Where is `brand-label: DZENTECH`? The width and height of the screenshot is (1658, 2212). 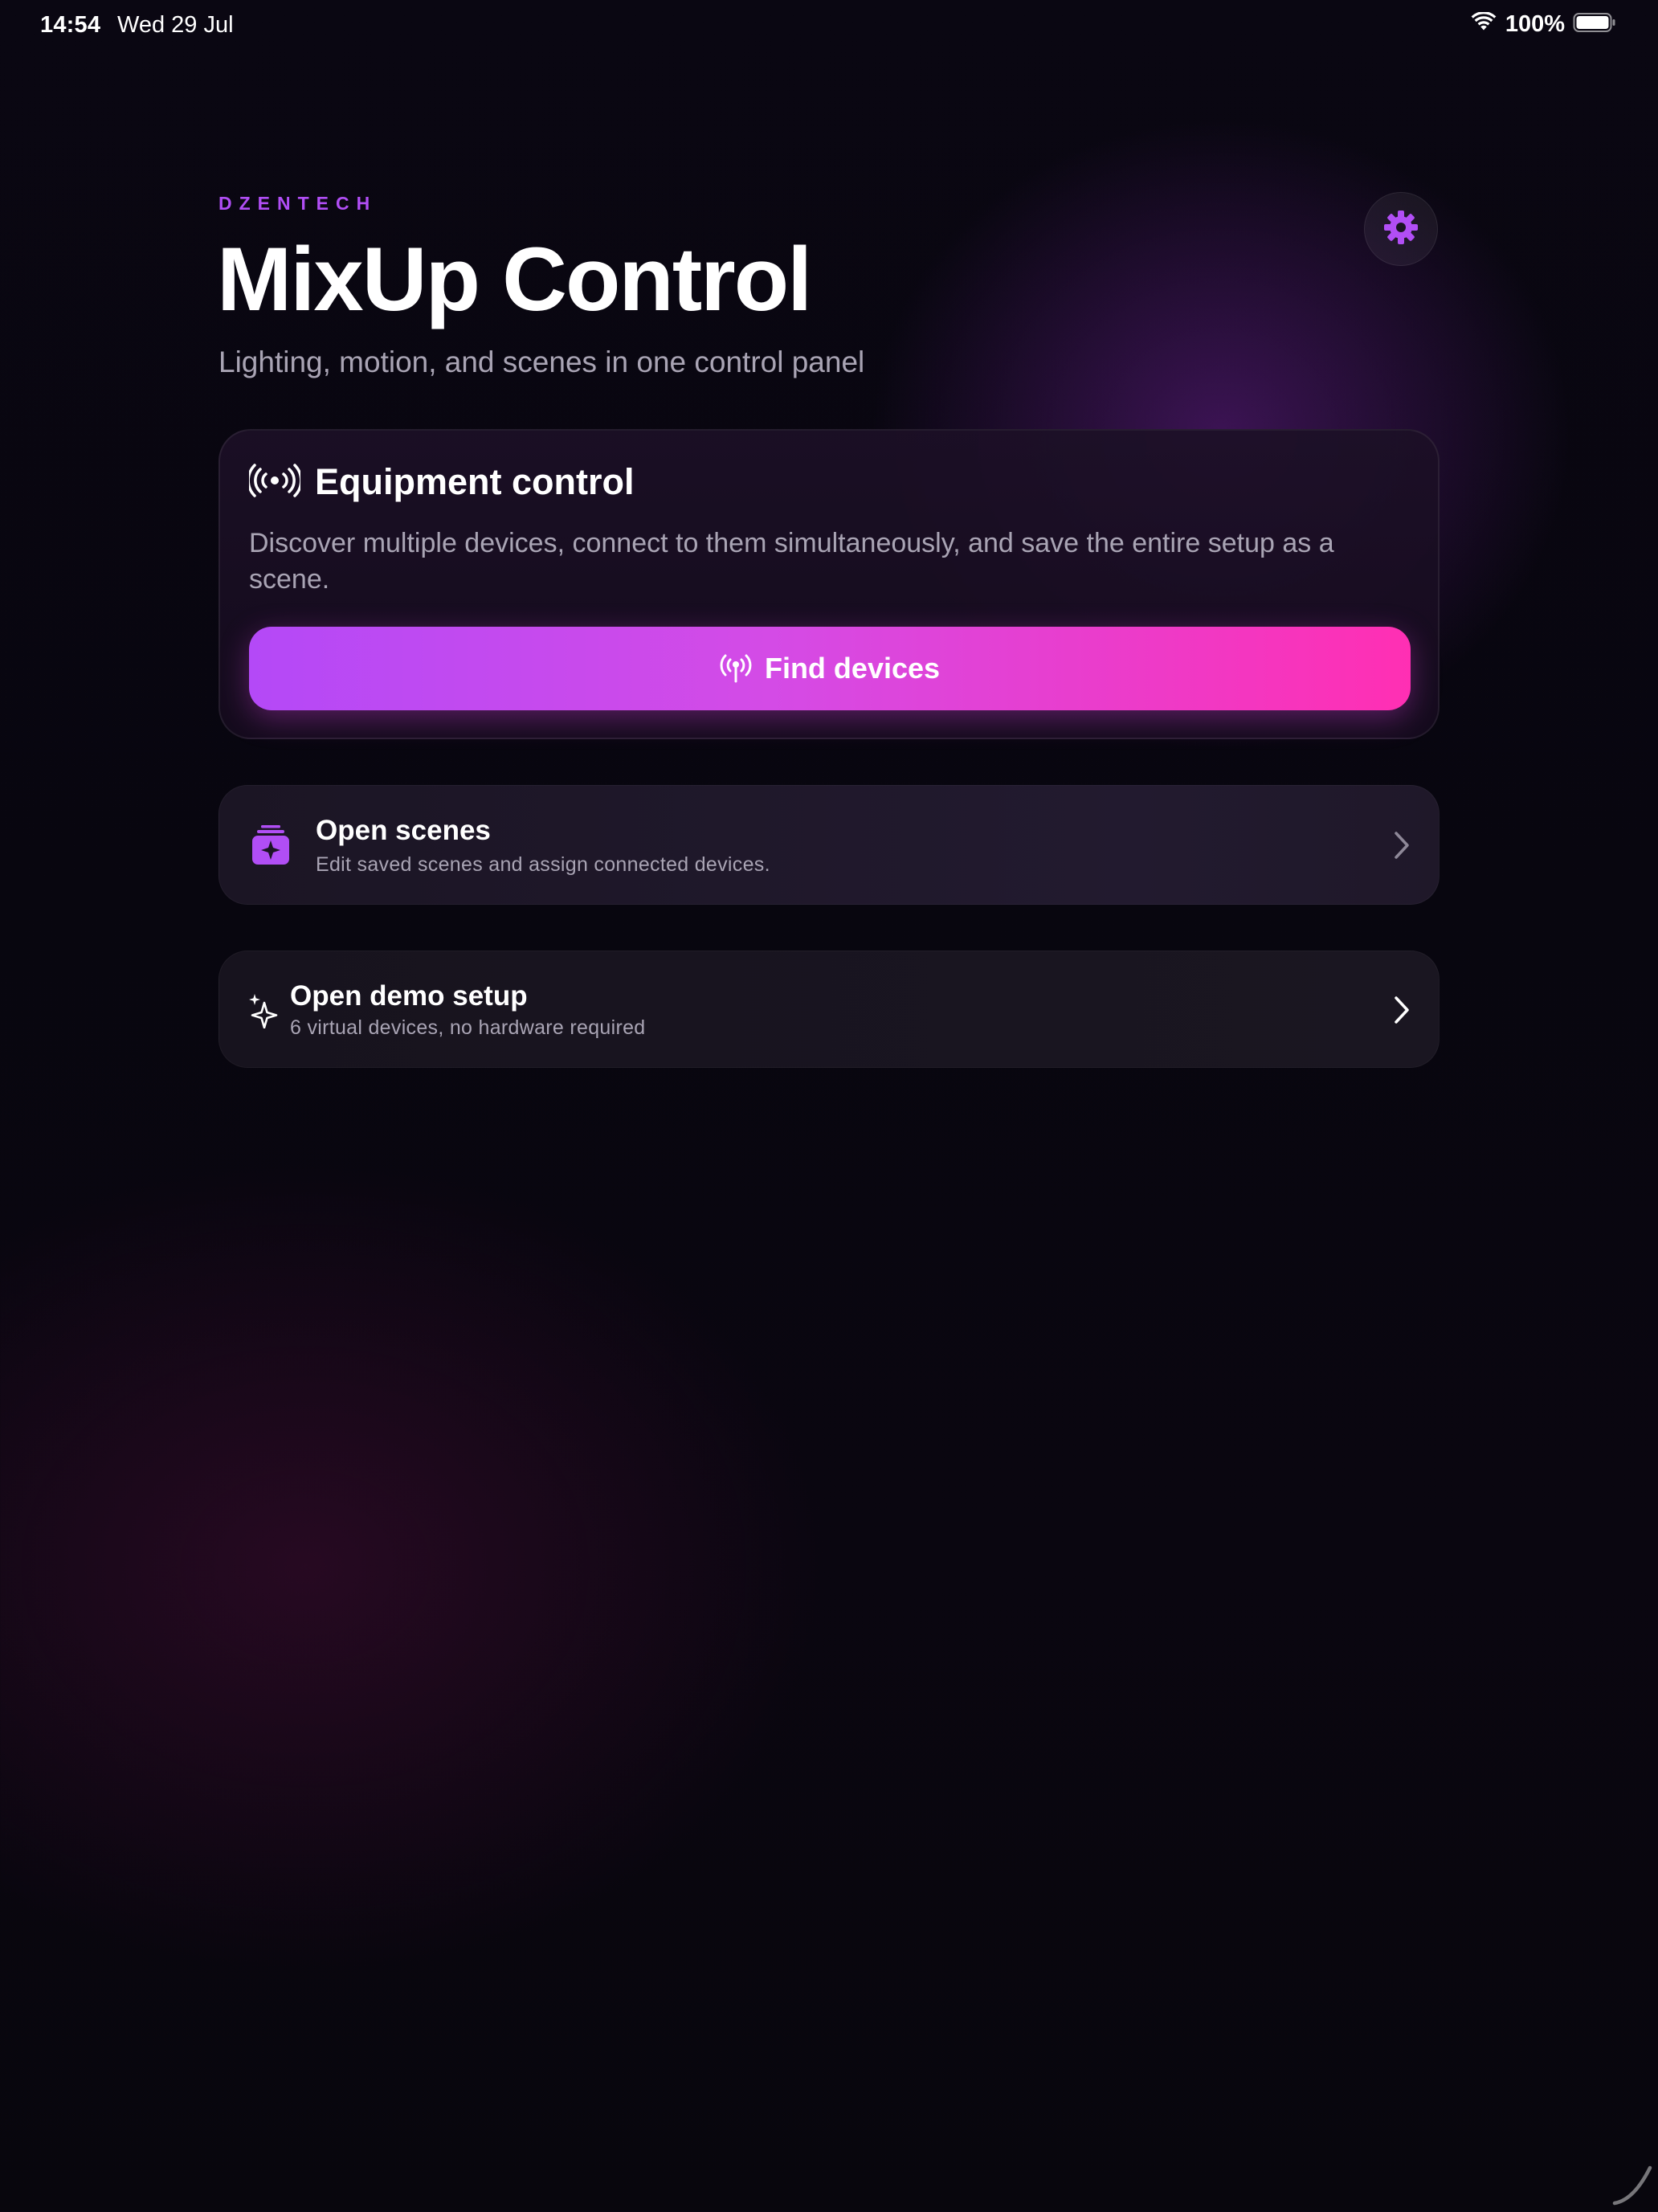 brand-label: DZENTECH is located at coordinates (298, 204).